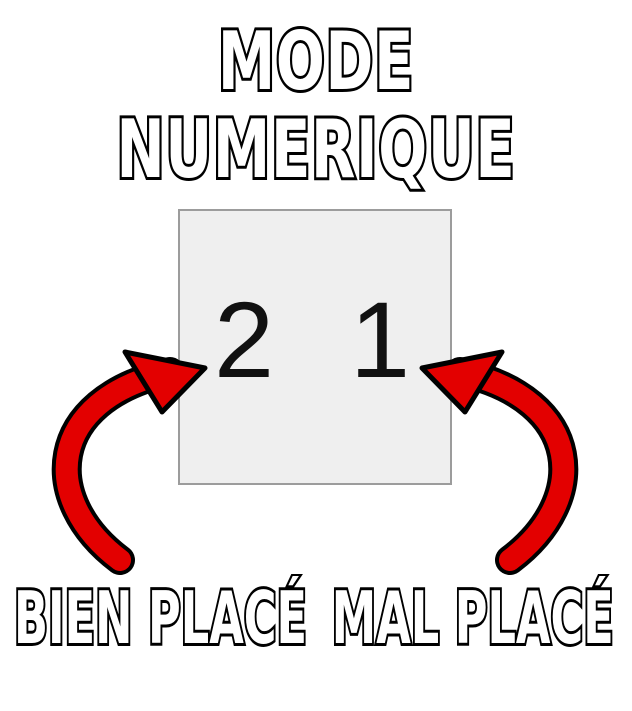 Image resolution: width=632 pixels, height=711 pixels. What do you see at coordinates (129, 462) in the screenshot?
I see `left-curved-arrow-icon` at bounding box center [129, 462].